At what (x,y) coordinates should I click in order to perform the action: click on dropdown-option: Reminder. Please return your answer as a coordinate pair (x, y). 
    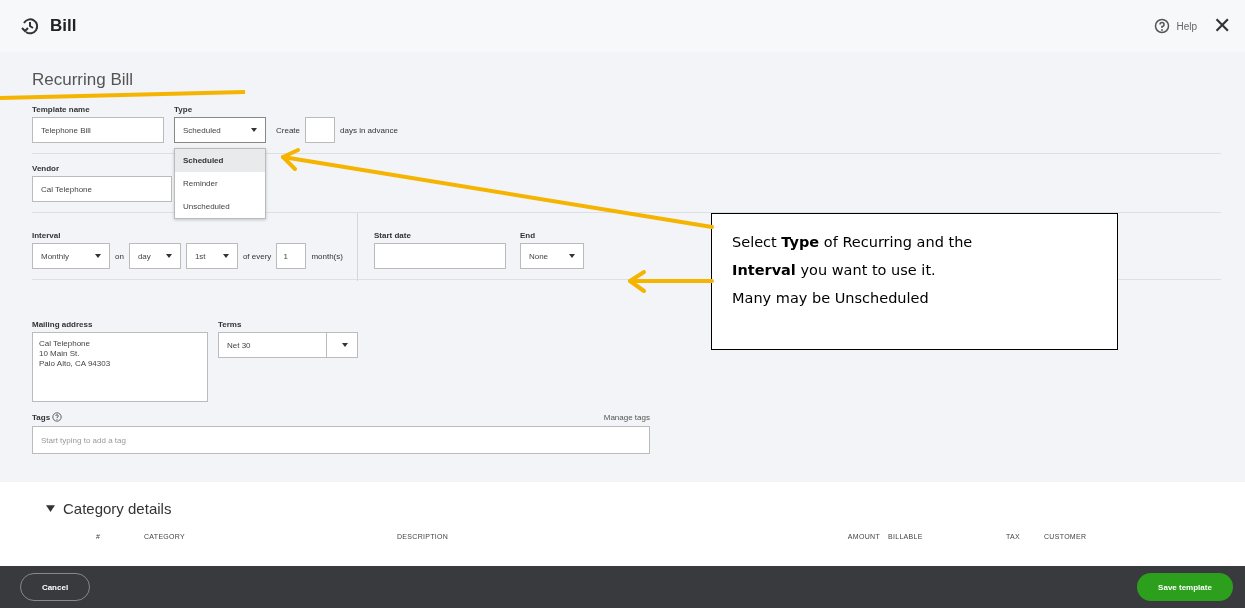
    Looking at the image, I should click on (220, 183).